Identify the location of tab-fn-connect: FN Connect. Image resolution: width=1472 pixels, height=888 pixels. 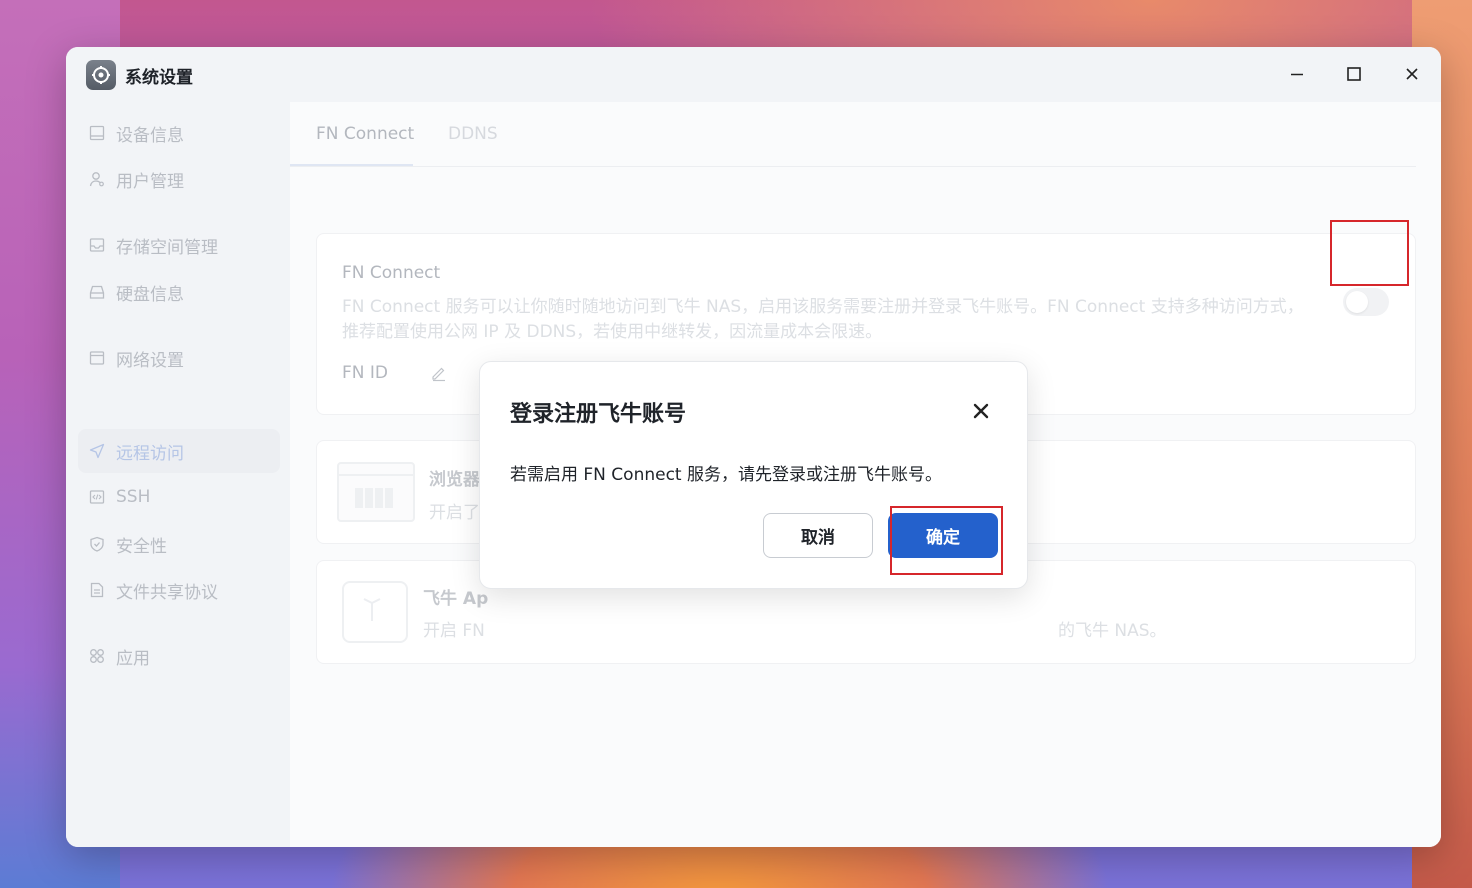
(365, 134).